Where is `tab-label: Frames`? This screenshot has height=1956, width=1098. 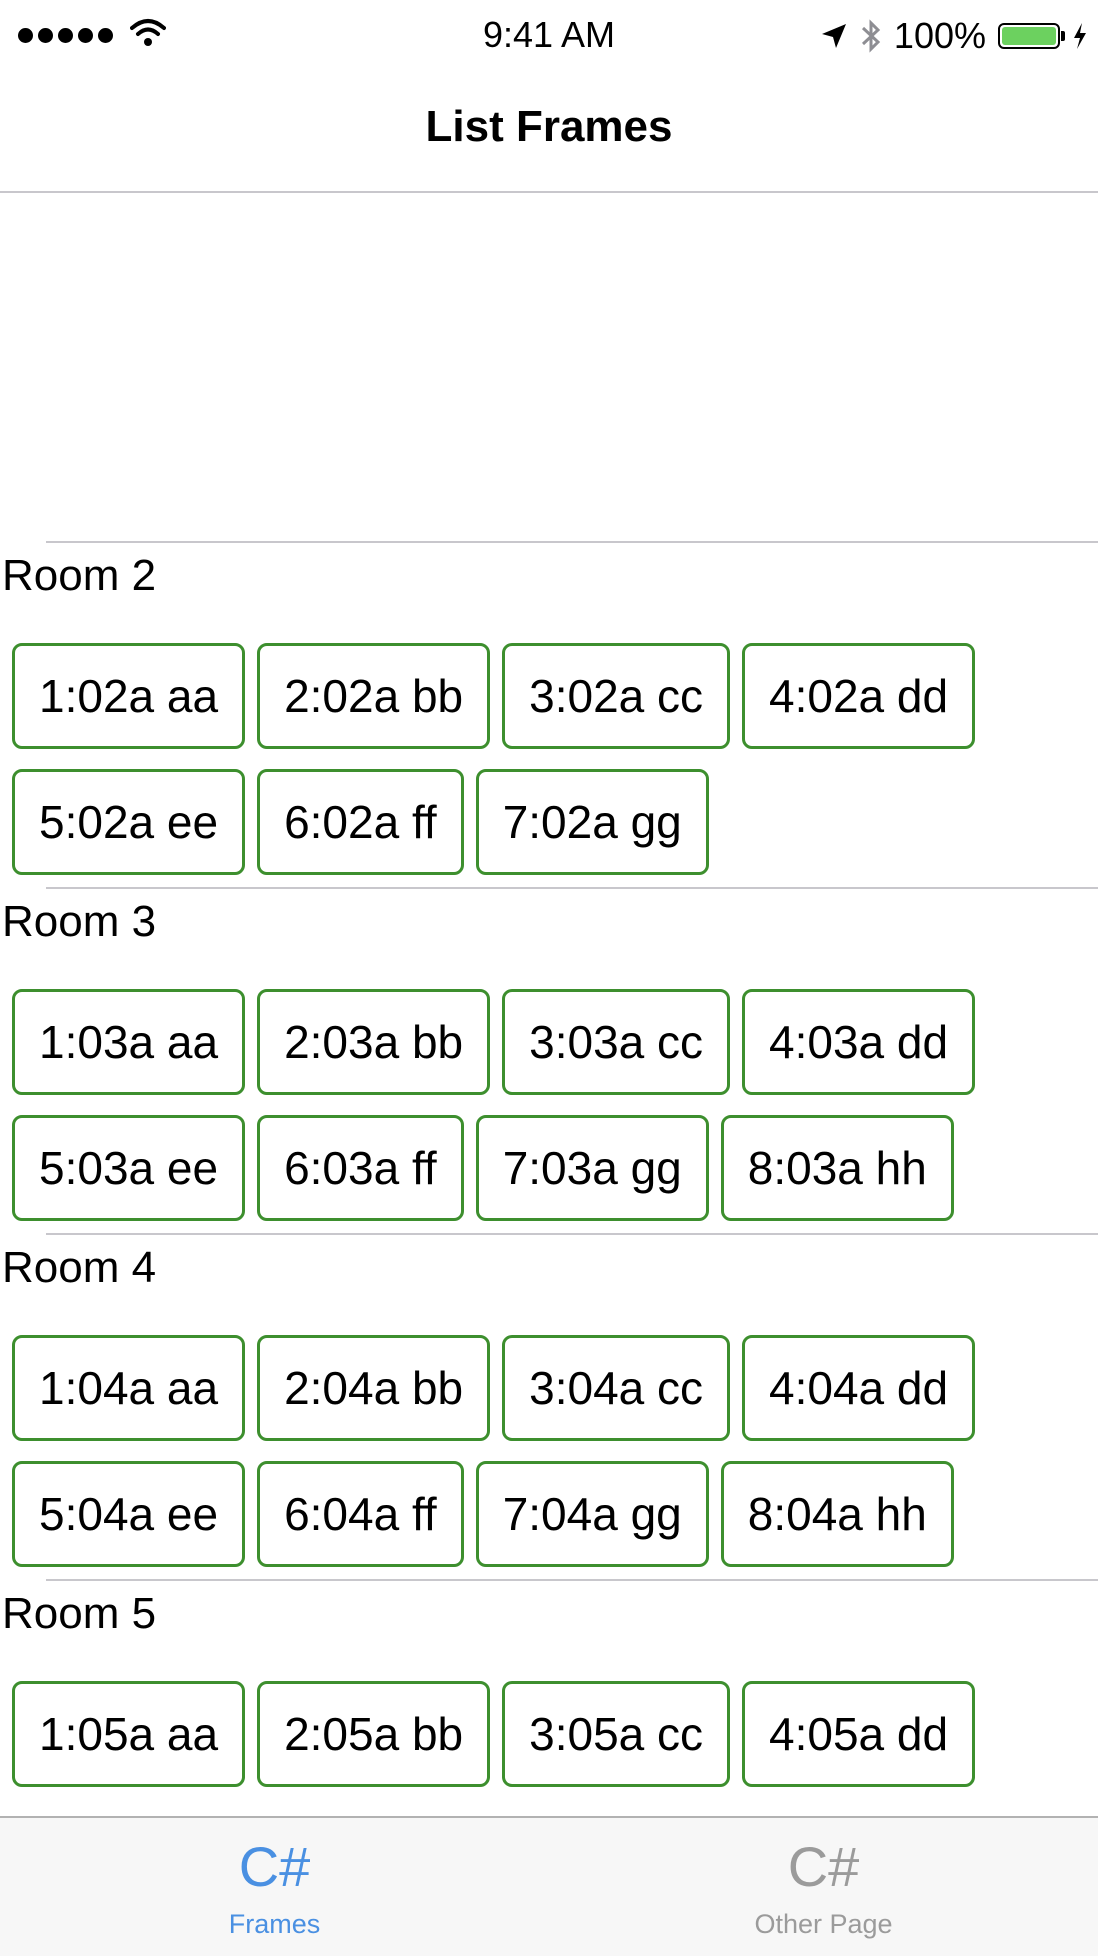
tab-label: Frames is located at coordinates (274, 1924).